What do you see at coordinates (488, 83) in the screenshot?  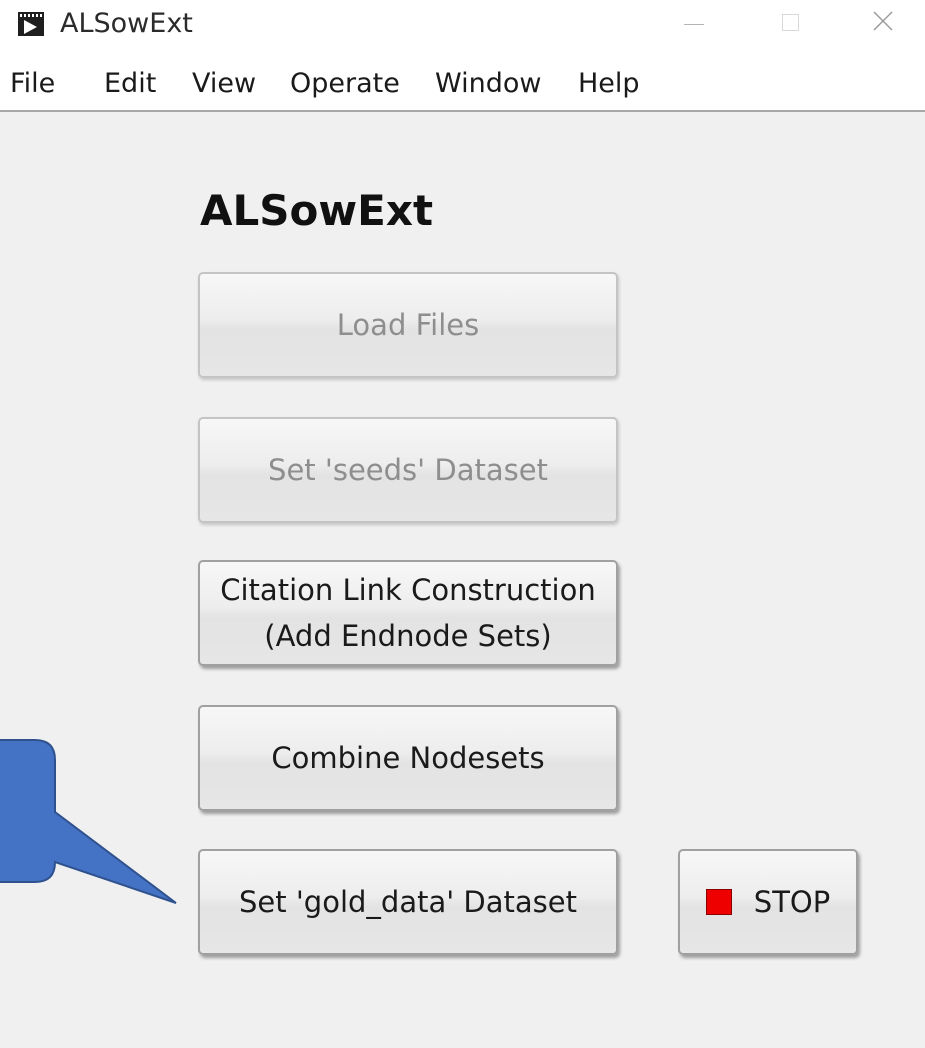 I see `menu-window: Window` at bounding box center [488, 83].